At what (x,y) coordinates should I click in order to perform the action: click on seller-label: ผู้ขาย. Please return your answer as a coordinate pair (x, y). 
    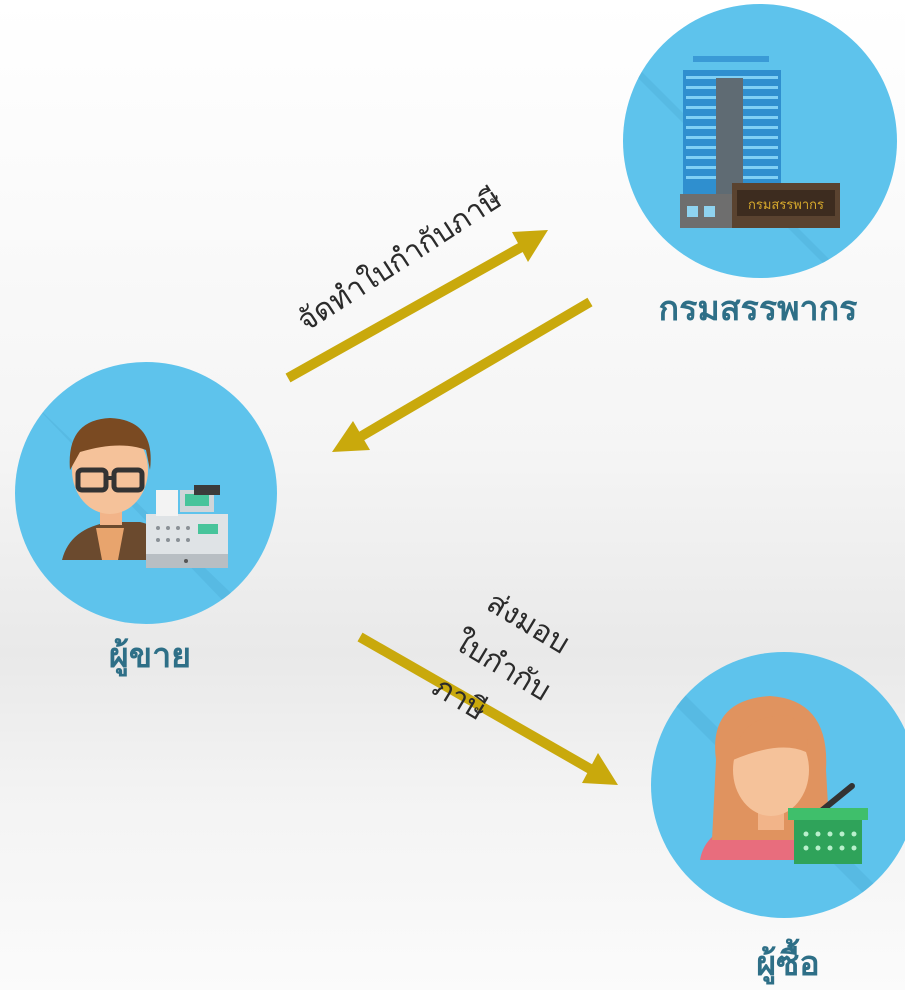
    Looking at the image, I should click on (150, 656).